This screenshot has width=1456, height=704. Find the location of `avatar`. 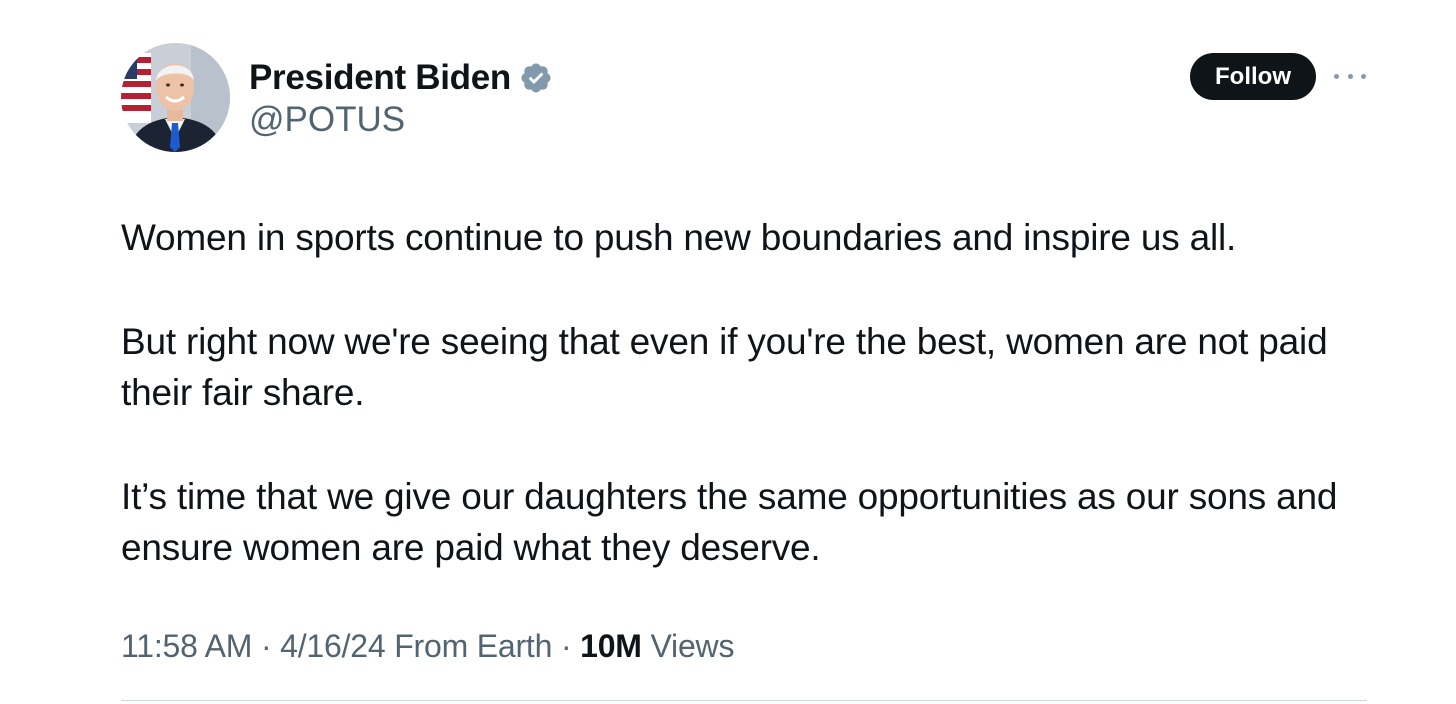

avatar is located at coordinates (175, 97).